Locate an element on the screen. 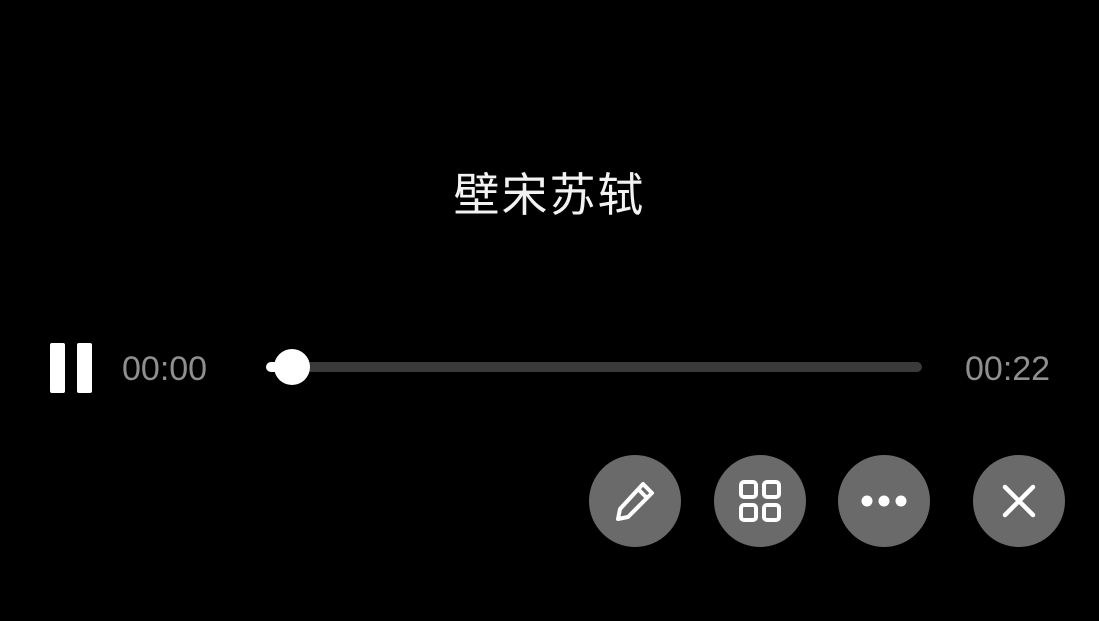 This screenshot has width=1099, height=621. current-time: 00:00 is located at coordinates (165, 369).